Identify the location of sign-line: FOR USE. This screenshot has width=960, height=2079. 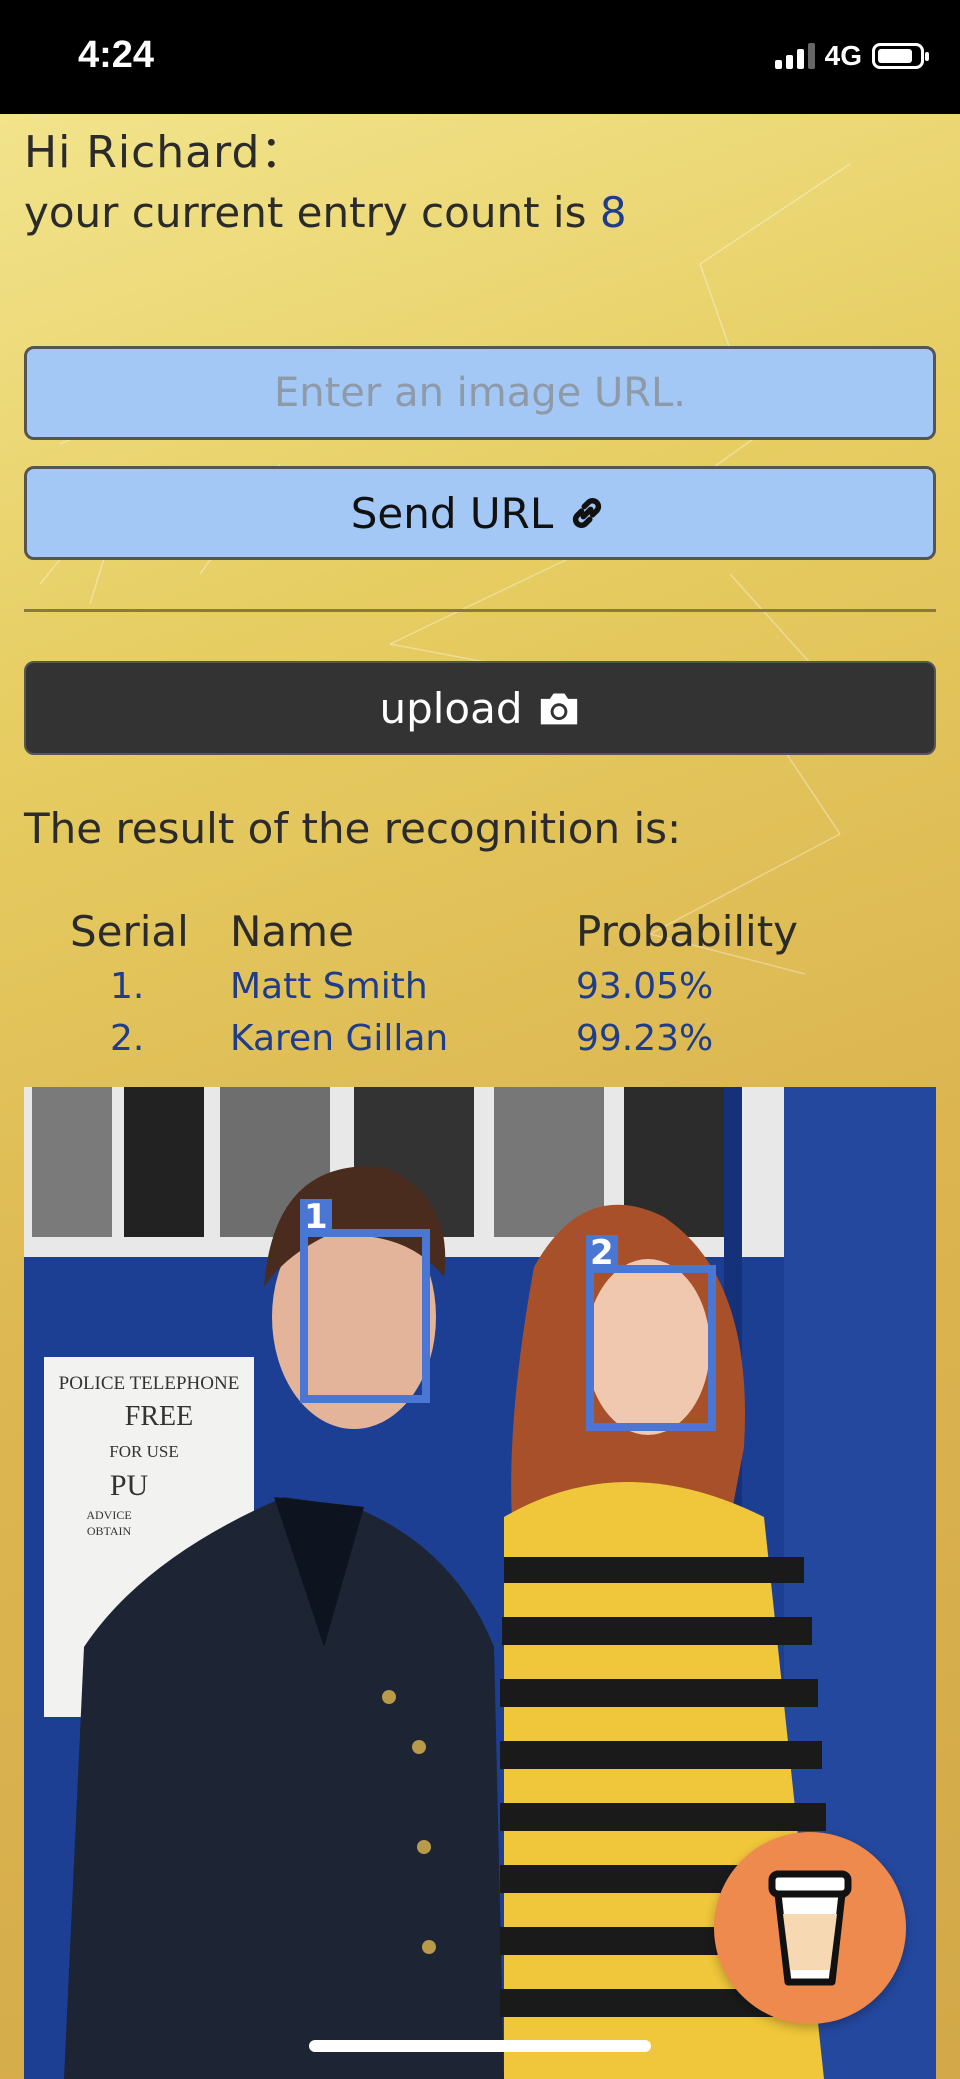
(143, 1451).